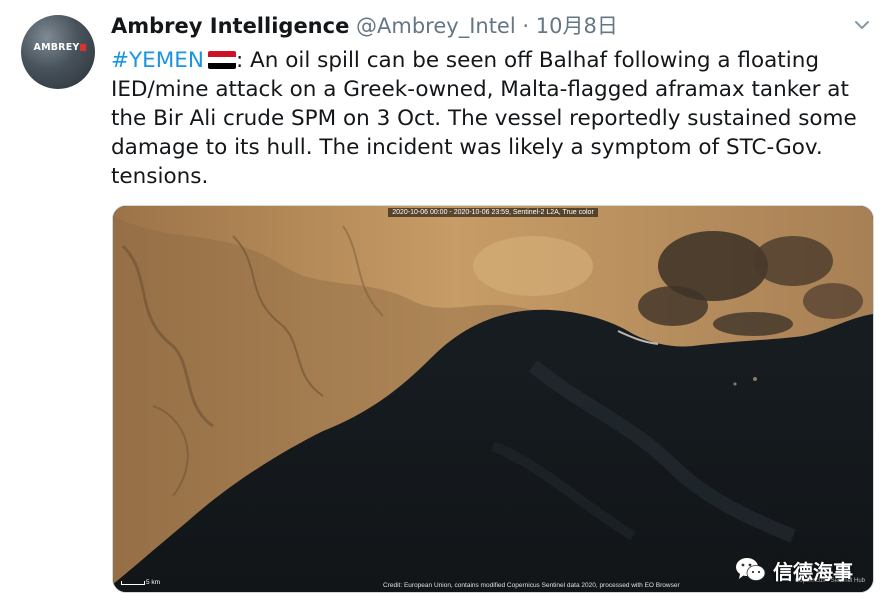 This screenshot has height=610, width=893. I want to click on author-name: Ambrey Intelligence, so click(230, 26).